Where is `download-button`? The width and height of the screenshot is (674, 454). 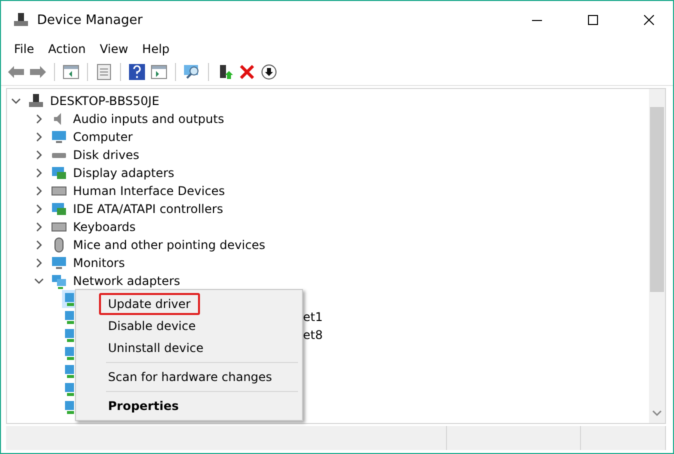 download-button is located at coordinates (269, 72).